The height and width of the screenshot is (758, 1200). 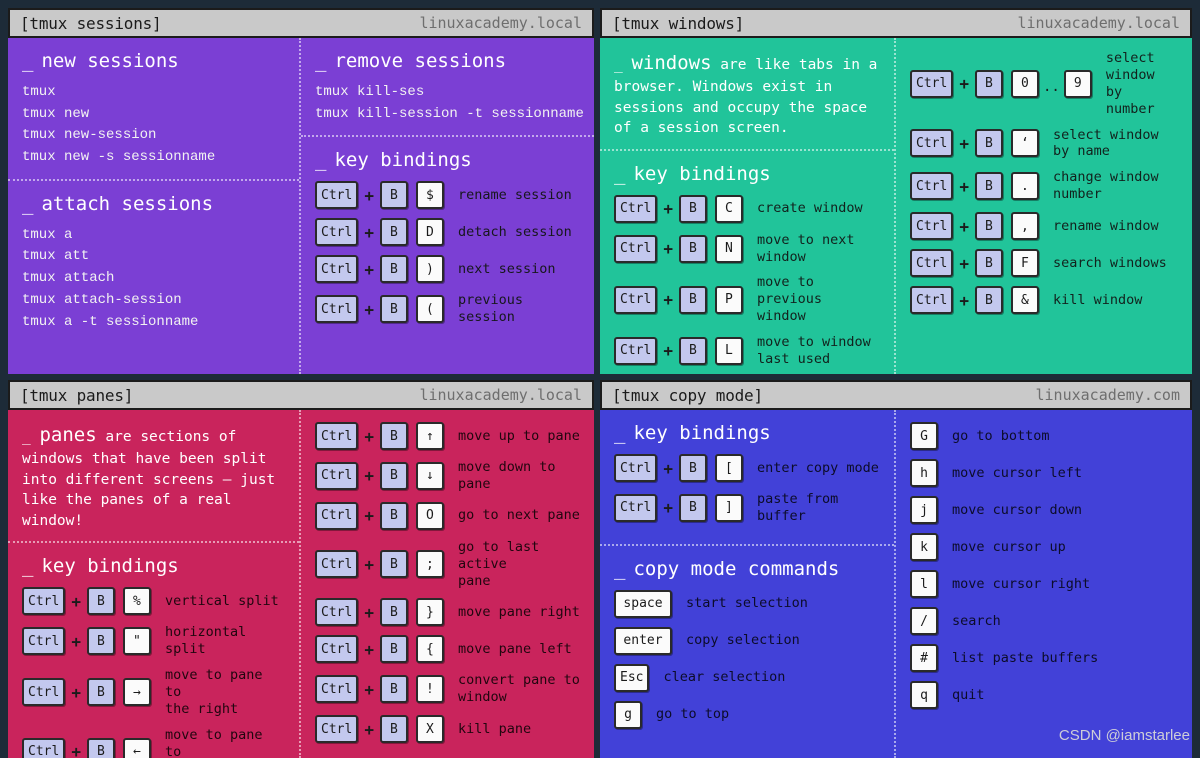 What do you see at coordinates (729, 249) in the screenshot?
I see `action-key: N` at bounding box center [729, 249].